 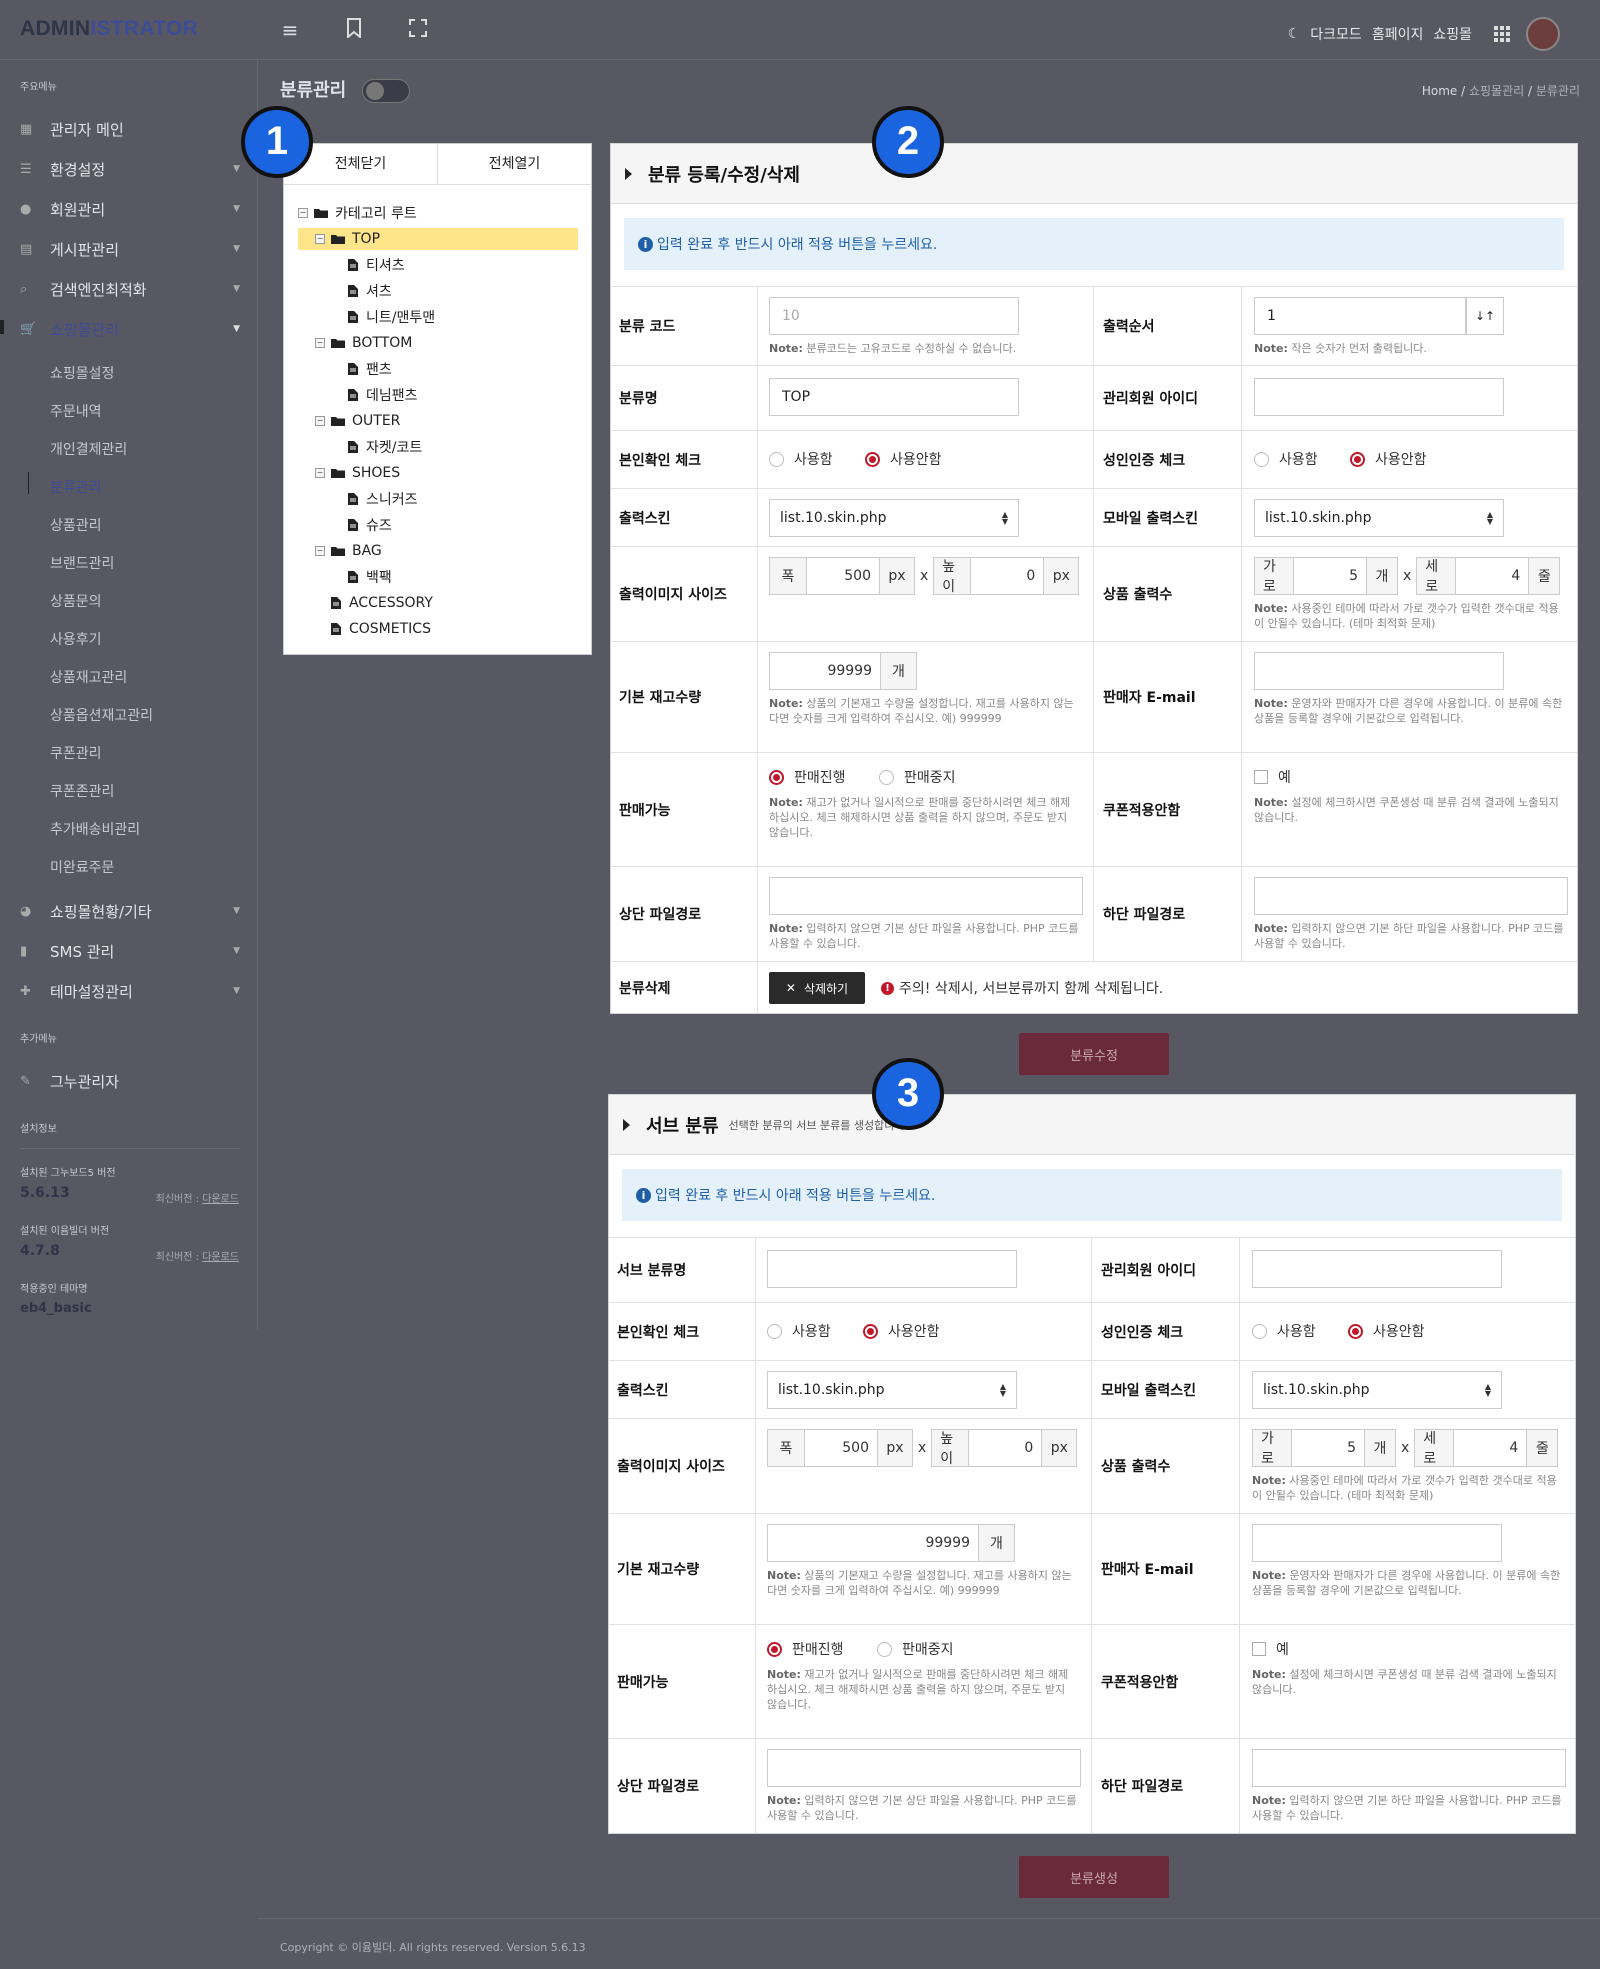 What do you see at coordinates (220, 1257) in the screenshot?
I see `eyoom-download-link: 다운로드` at bounding box center [220, 1257].